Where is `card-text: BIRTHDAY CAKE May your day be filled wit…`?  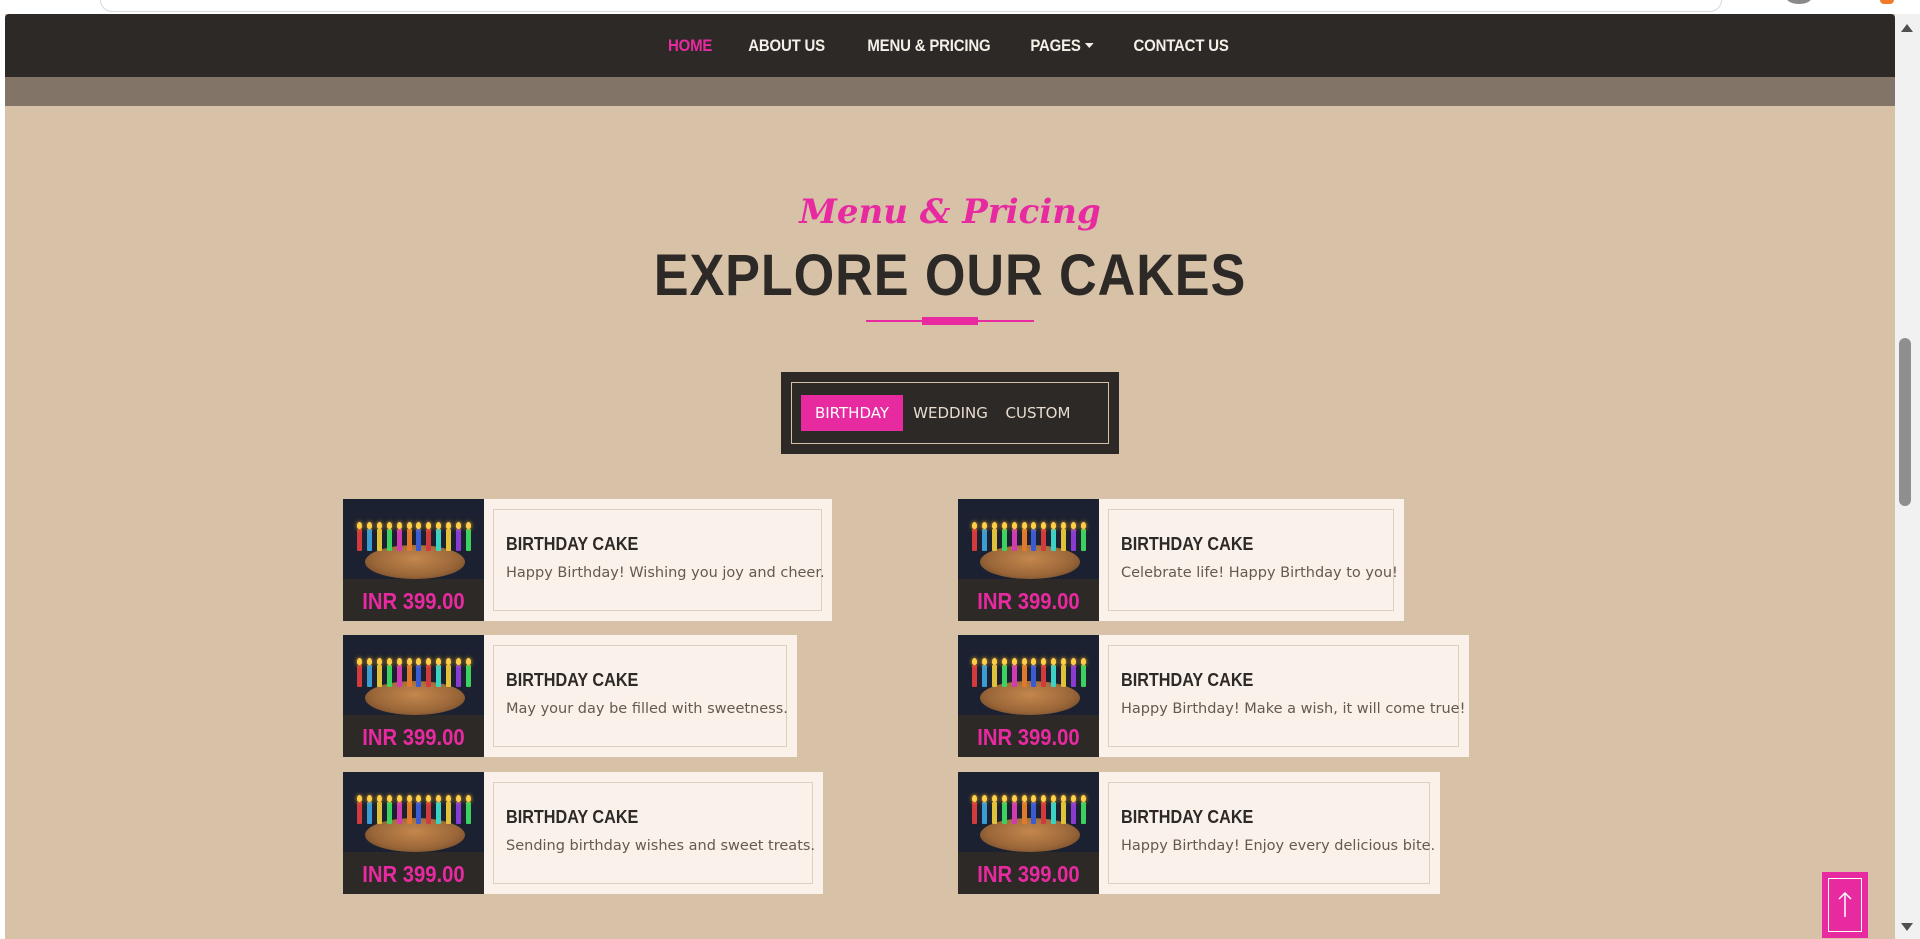
card-text: BIRTHDAY CAKE May your day be filled wit… is located at coordinates (640, 696).